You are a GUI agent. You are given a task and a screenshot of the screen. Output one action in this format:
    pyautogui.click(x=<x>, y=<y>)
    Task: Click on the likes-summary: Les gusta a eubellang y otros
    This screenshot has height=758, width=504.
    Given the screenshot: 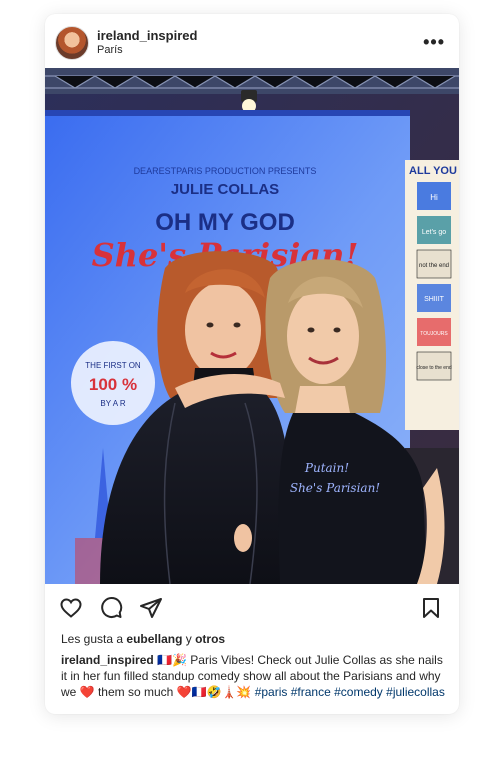 What is the action you would take?
    pyautogui.click(x=143, y=639)
    